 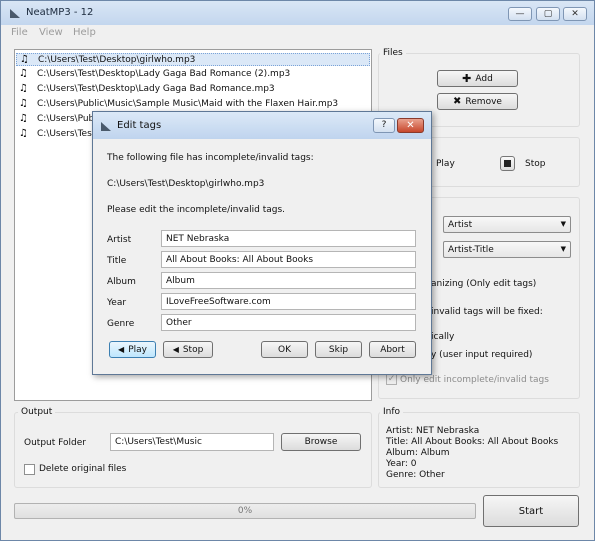 What do you see at coordinates (392, 349) in the screenshot?
I see `abort-button: Abort` at bounding box center [392, 349].